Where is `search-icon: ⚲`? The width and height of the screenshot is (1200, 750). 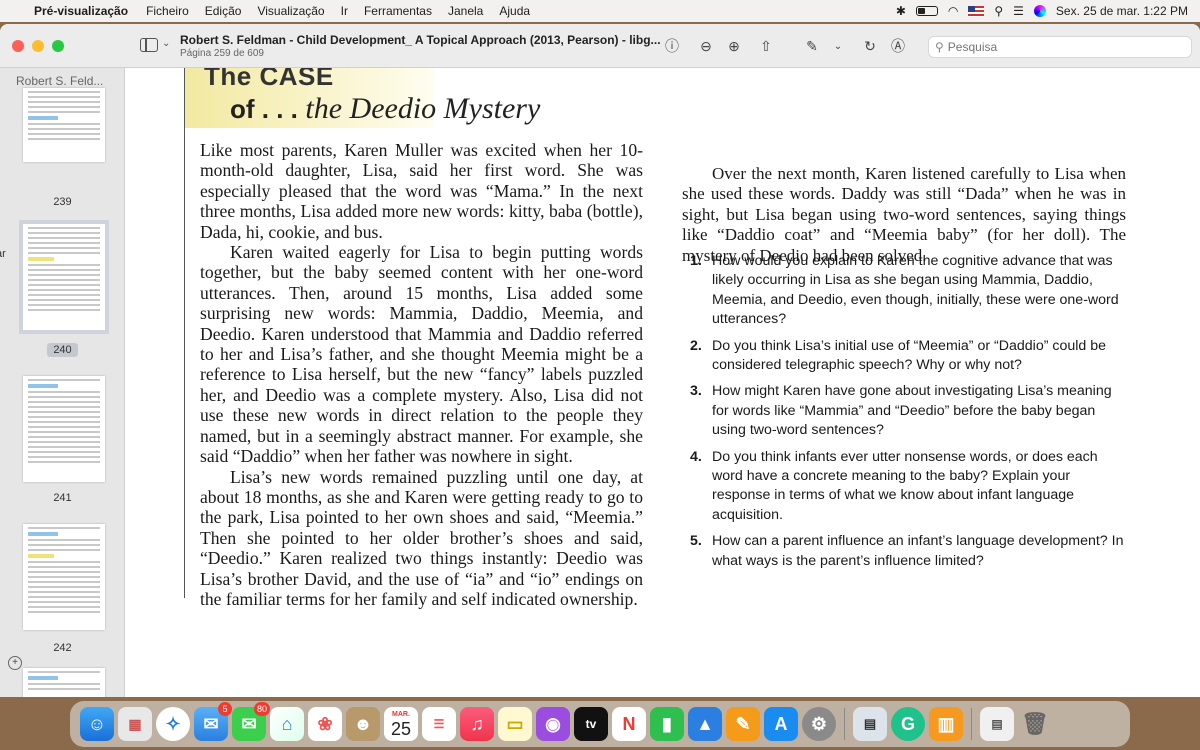 search-icon: ⚲ is located at coordinates (939, 47).